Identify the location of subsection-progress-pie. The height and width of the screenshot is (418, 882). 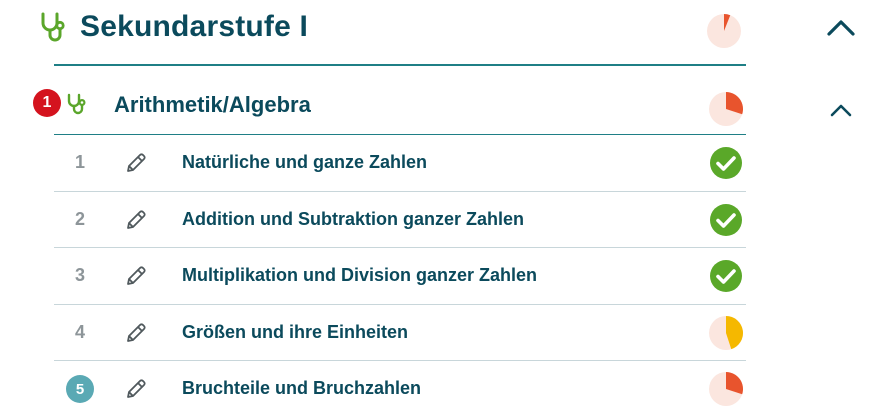
(726, 109).